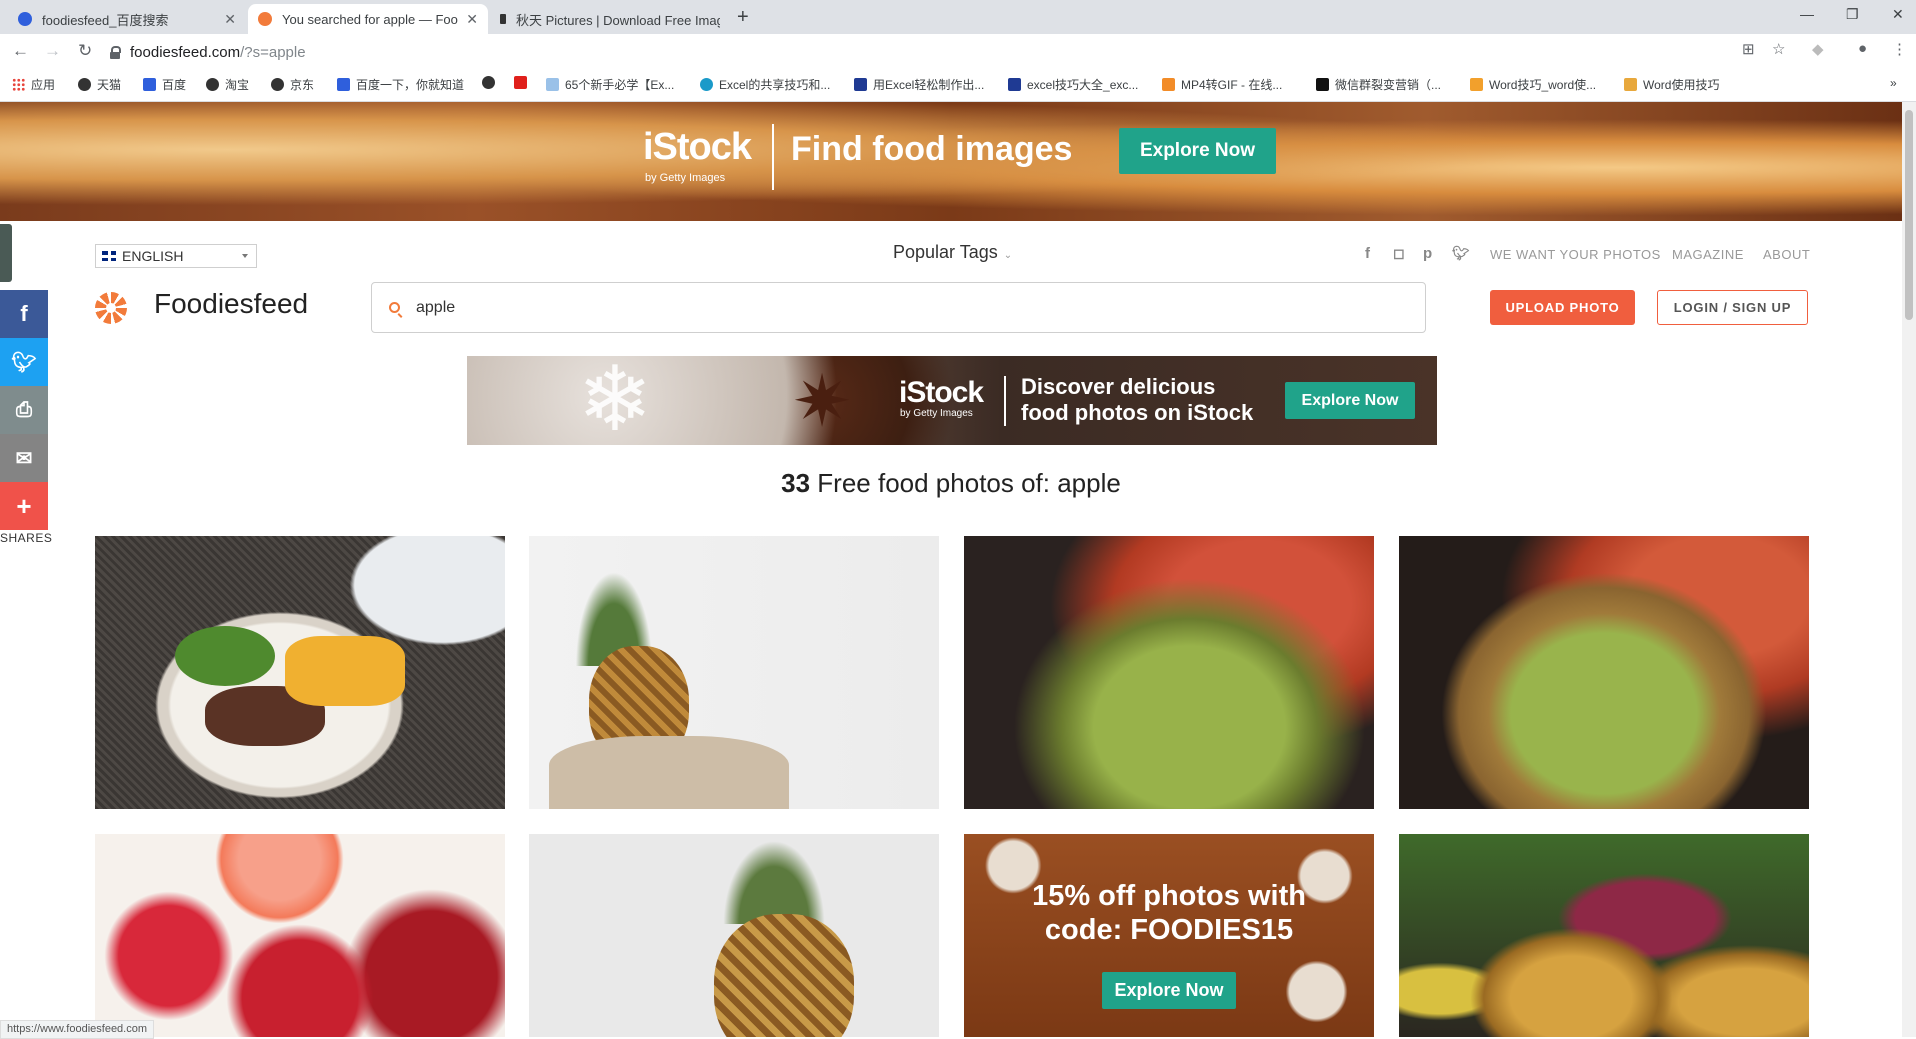  What do you see at coordinates (1852, 14) in the screenshot?
I see `restore-icon: ❐` at bounding box center [1852, 14].